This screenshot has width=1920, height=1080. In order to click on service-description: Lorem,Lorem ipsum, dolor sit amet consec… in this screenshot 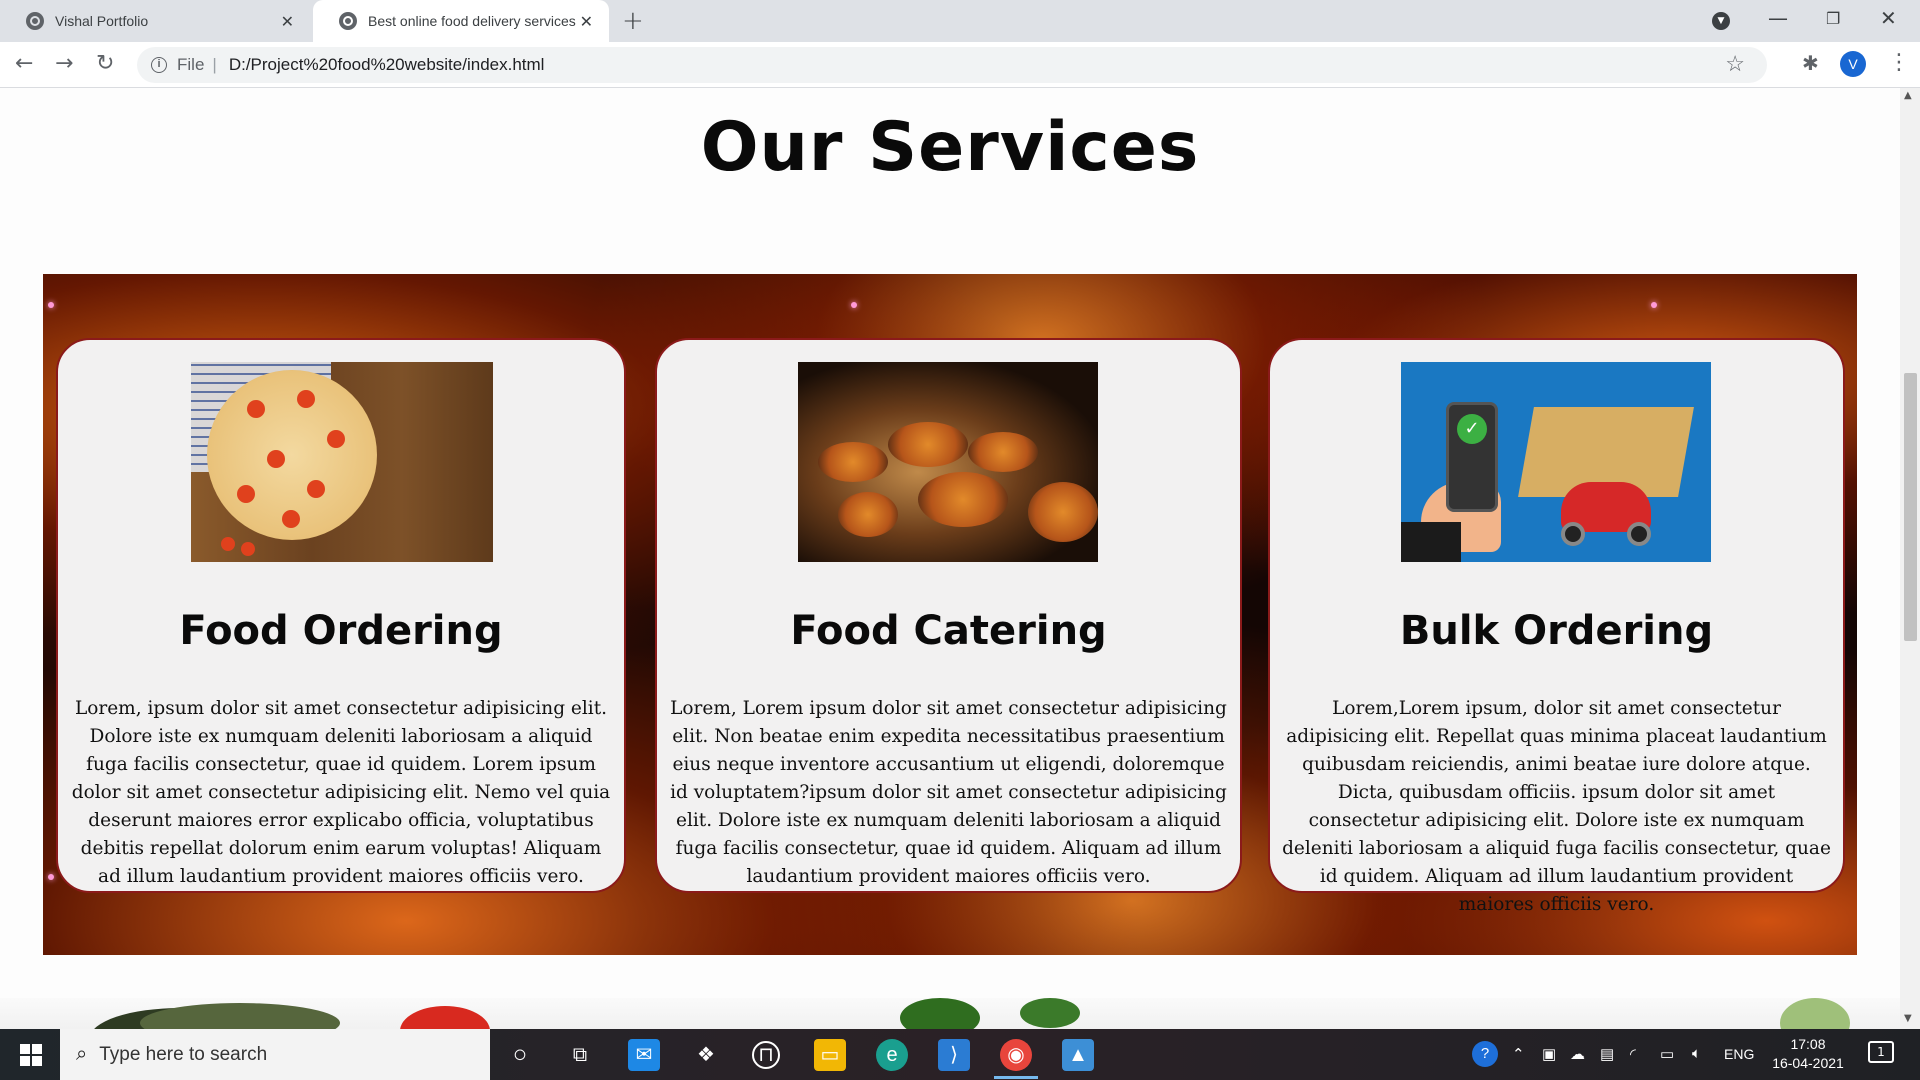, I will do `click(1556, 806)`.